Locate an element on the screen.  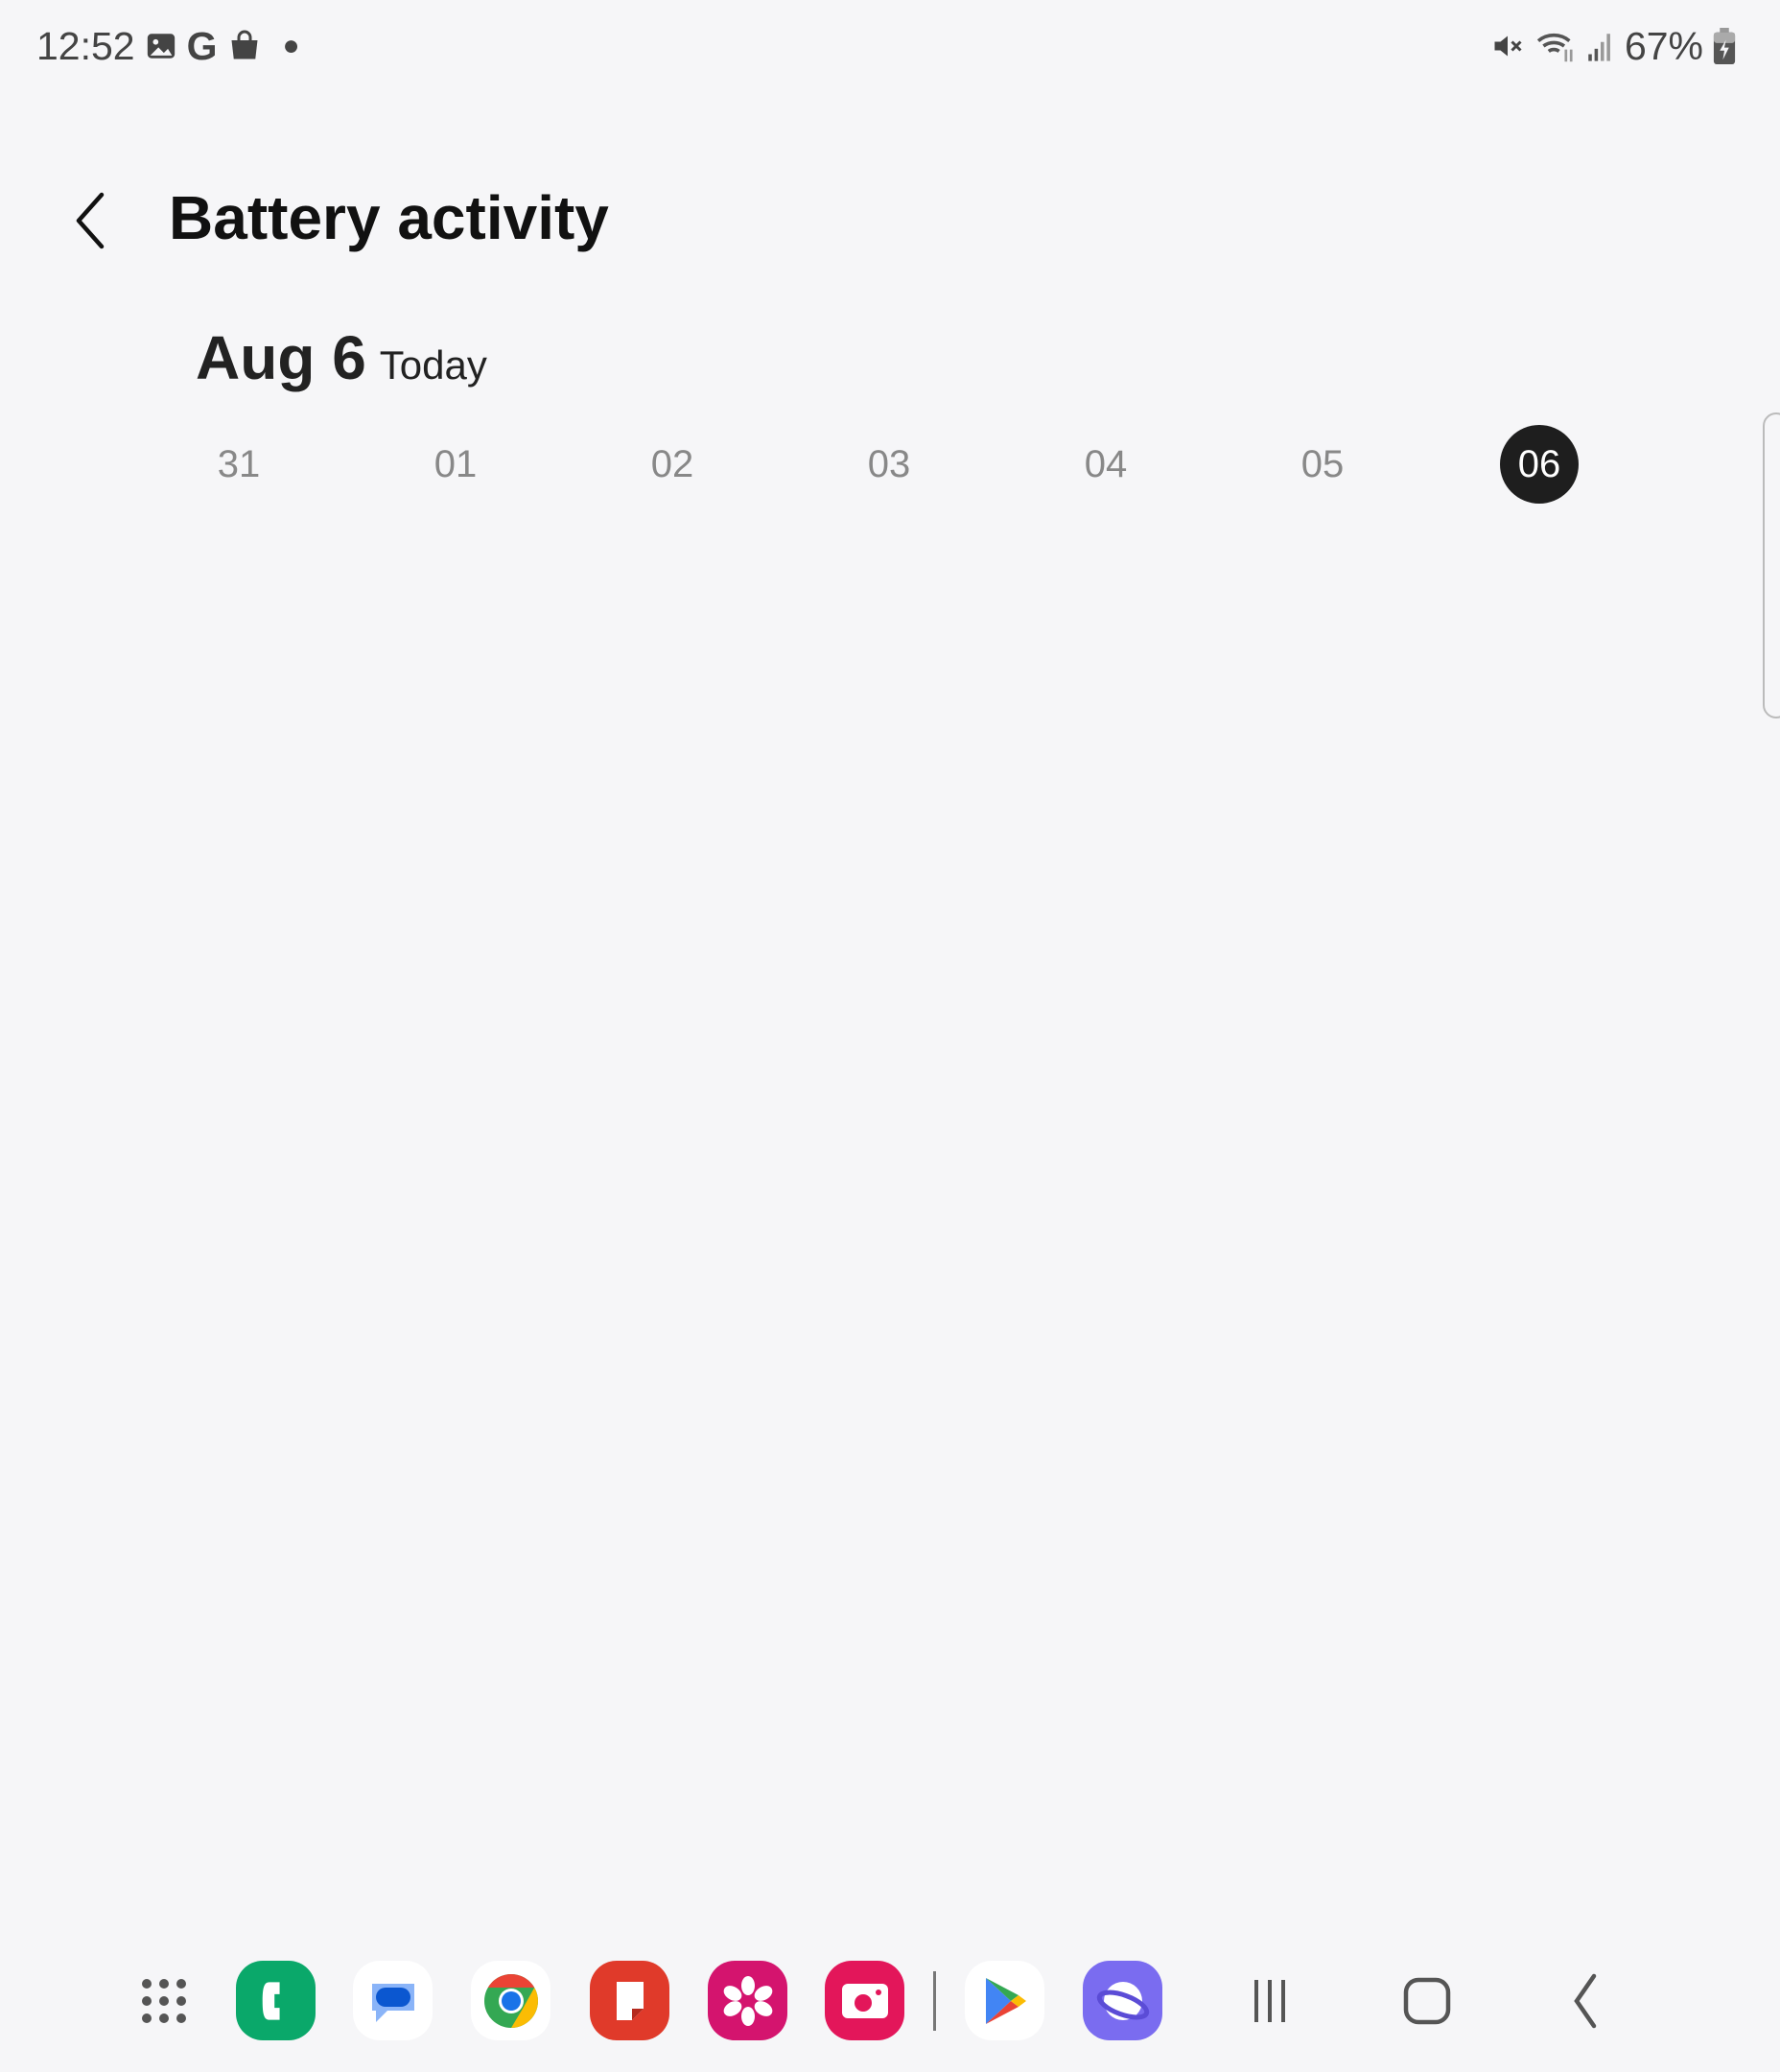
internet-app-icon is located at coordinates (1122, 2000).